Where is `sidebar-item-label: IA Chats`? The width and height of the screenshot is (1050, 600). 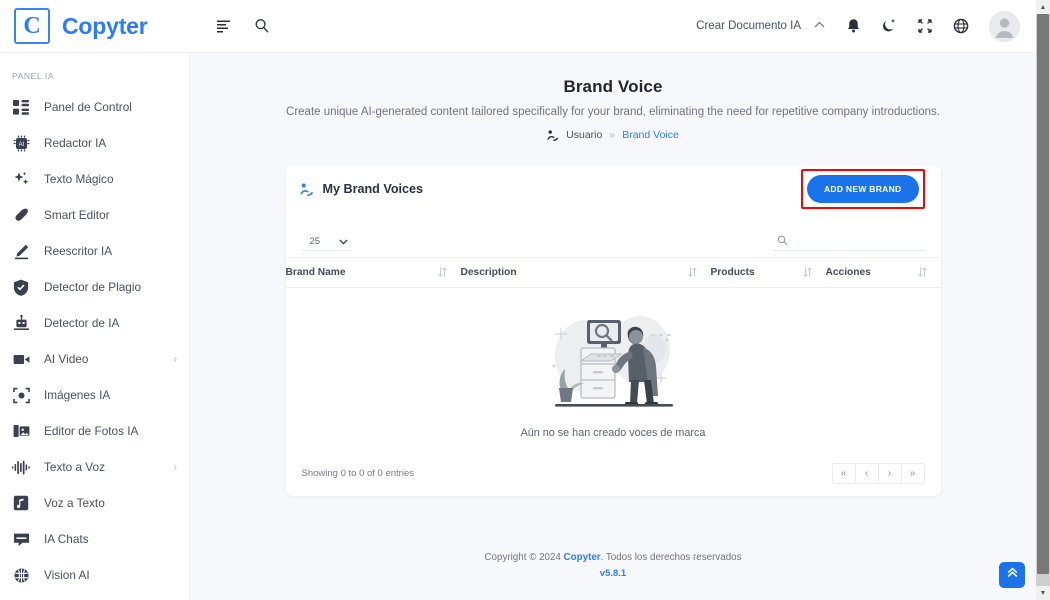
sidebar-item-label: IA Chats is located at coordinates (66, 539).